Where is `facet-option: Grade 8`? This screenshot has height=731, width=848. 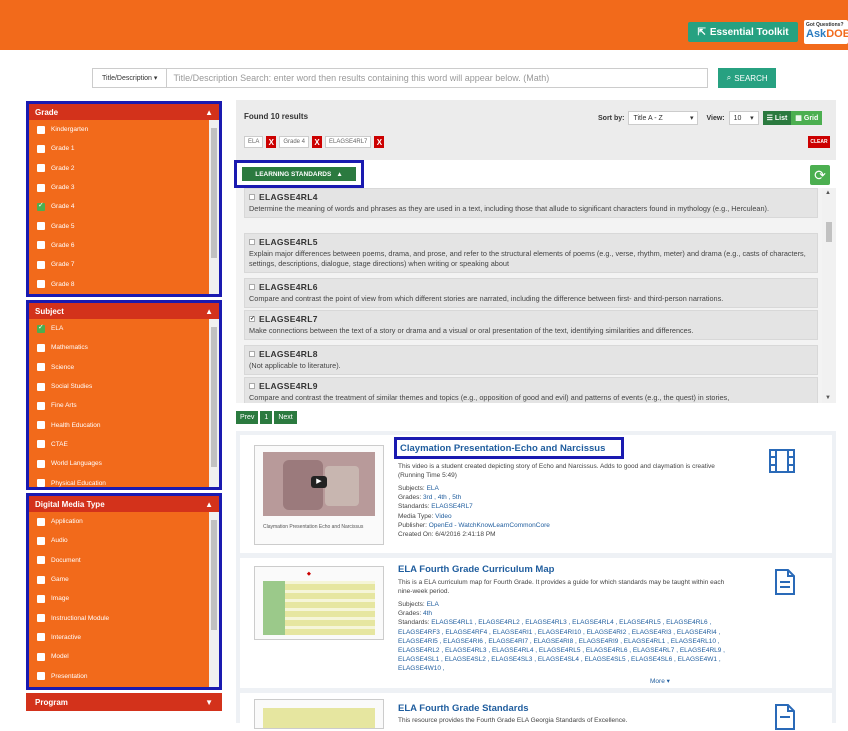
facet-option: Grade 8 is located at coordinates (124, 283).